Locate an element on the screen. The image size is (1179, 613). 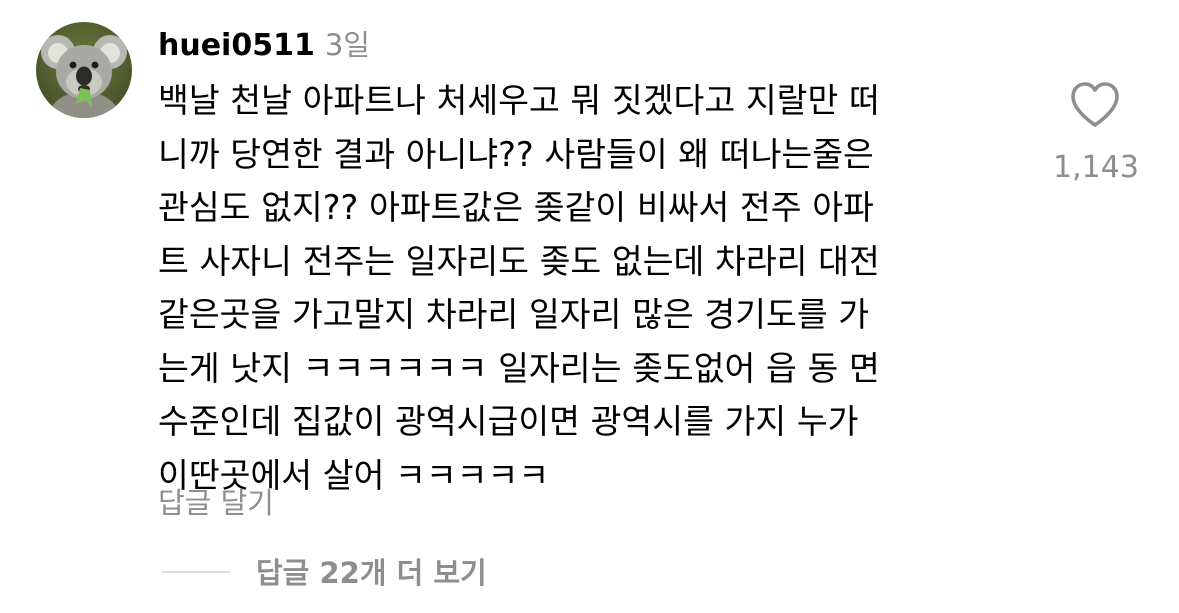
avatar is located at coordinates (84, 70).